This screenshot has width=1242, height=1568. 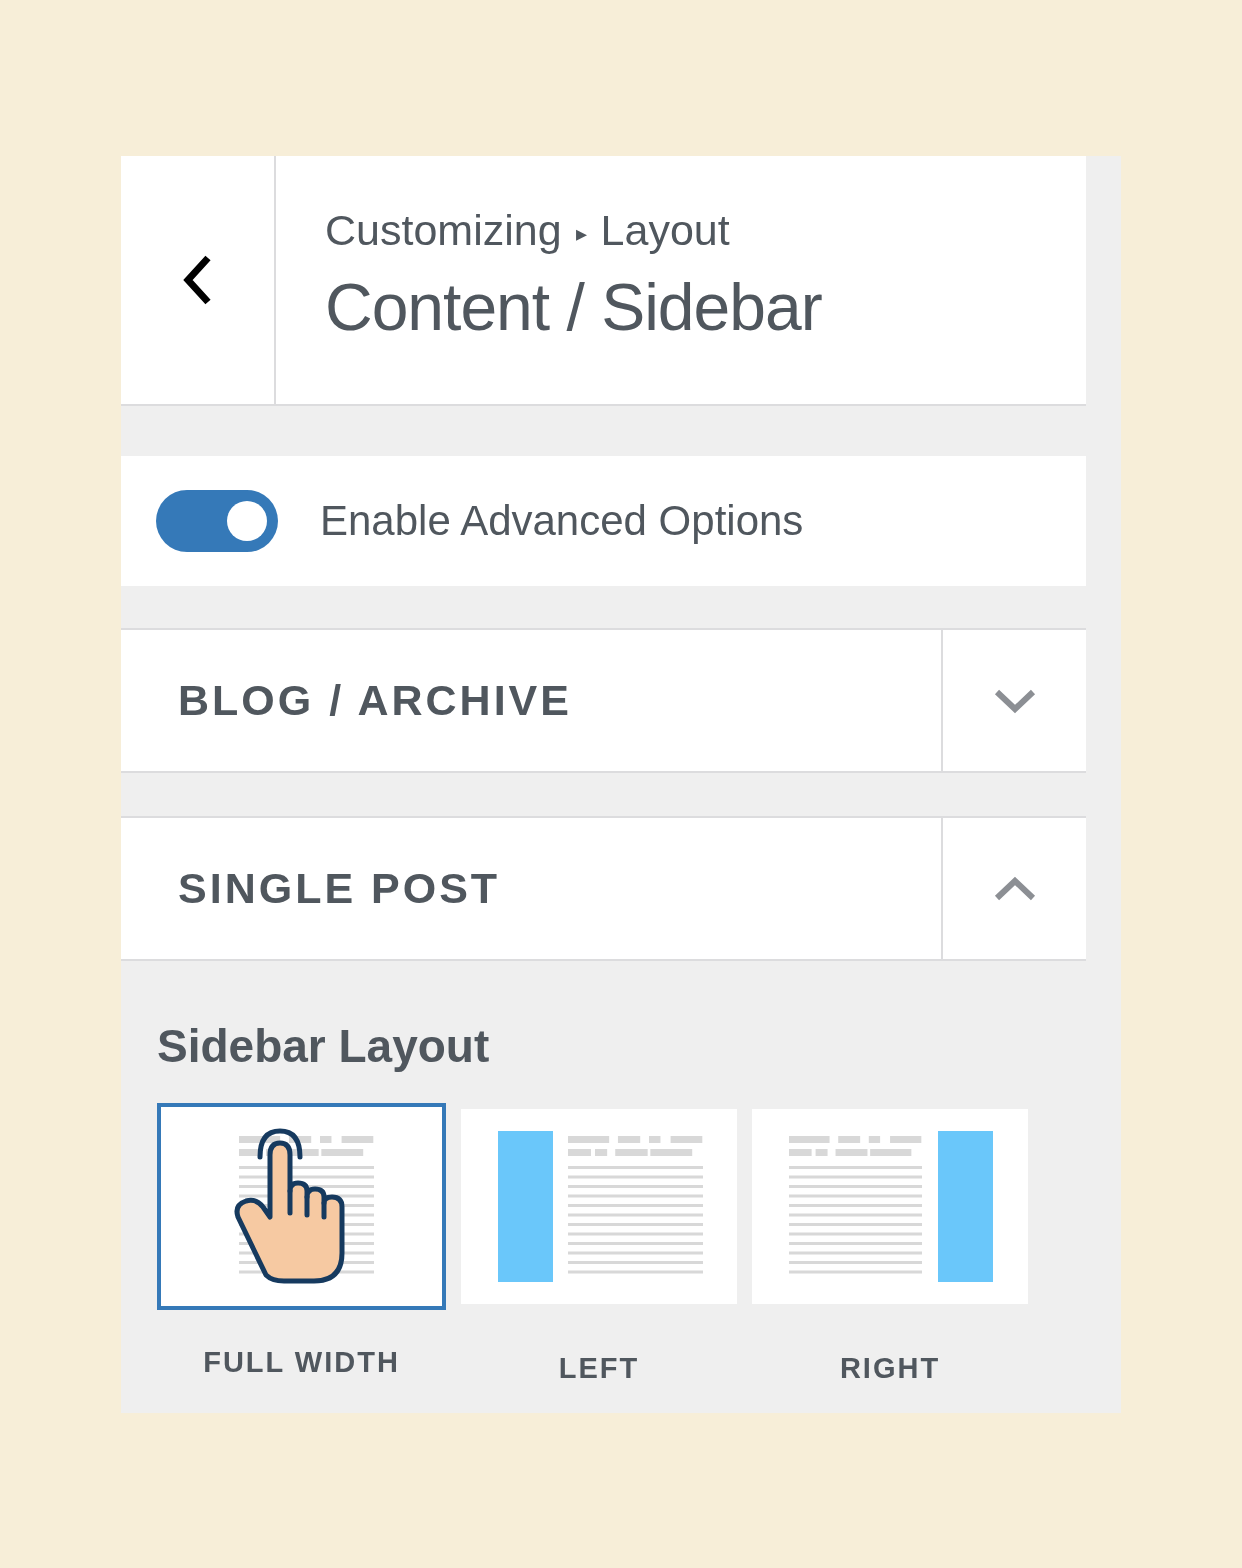 What do you see at coordinates (301, 1206) in the screenshot?
I see `layout-option` at bounding box center [301, 1206].